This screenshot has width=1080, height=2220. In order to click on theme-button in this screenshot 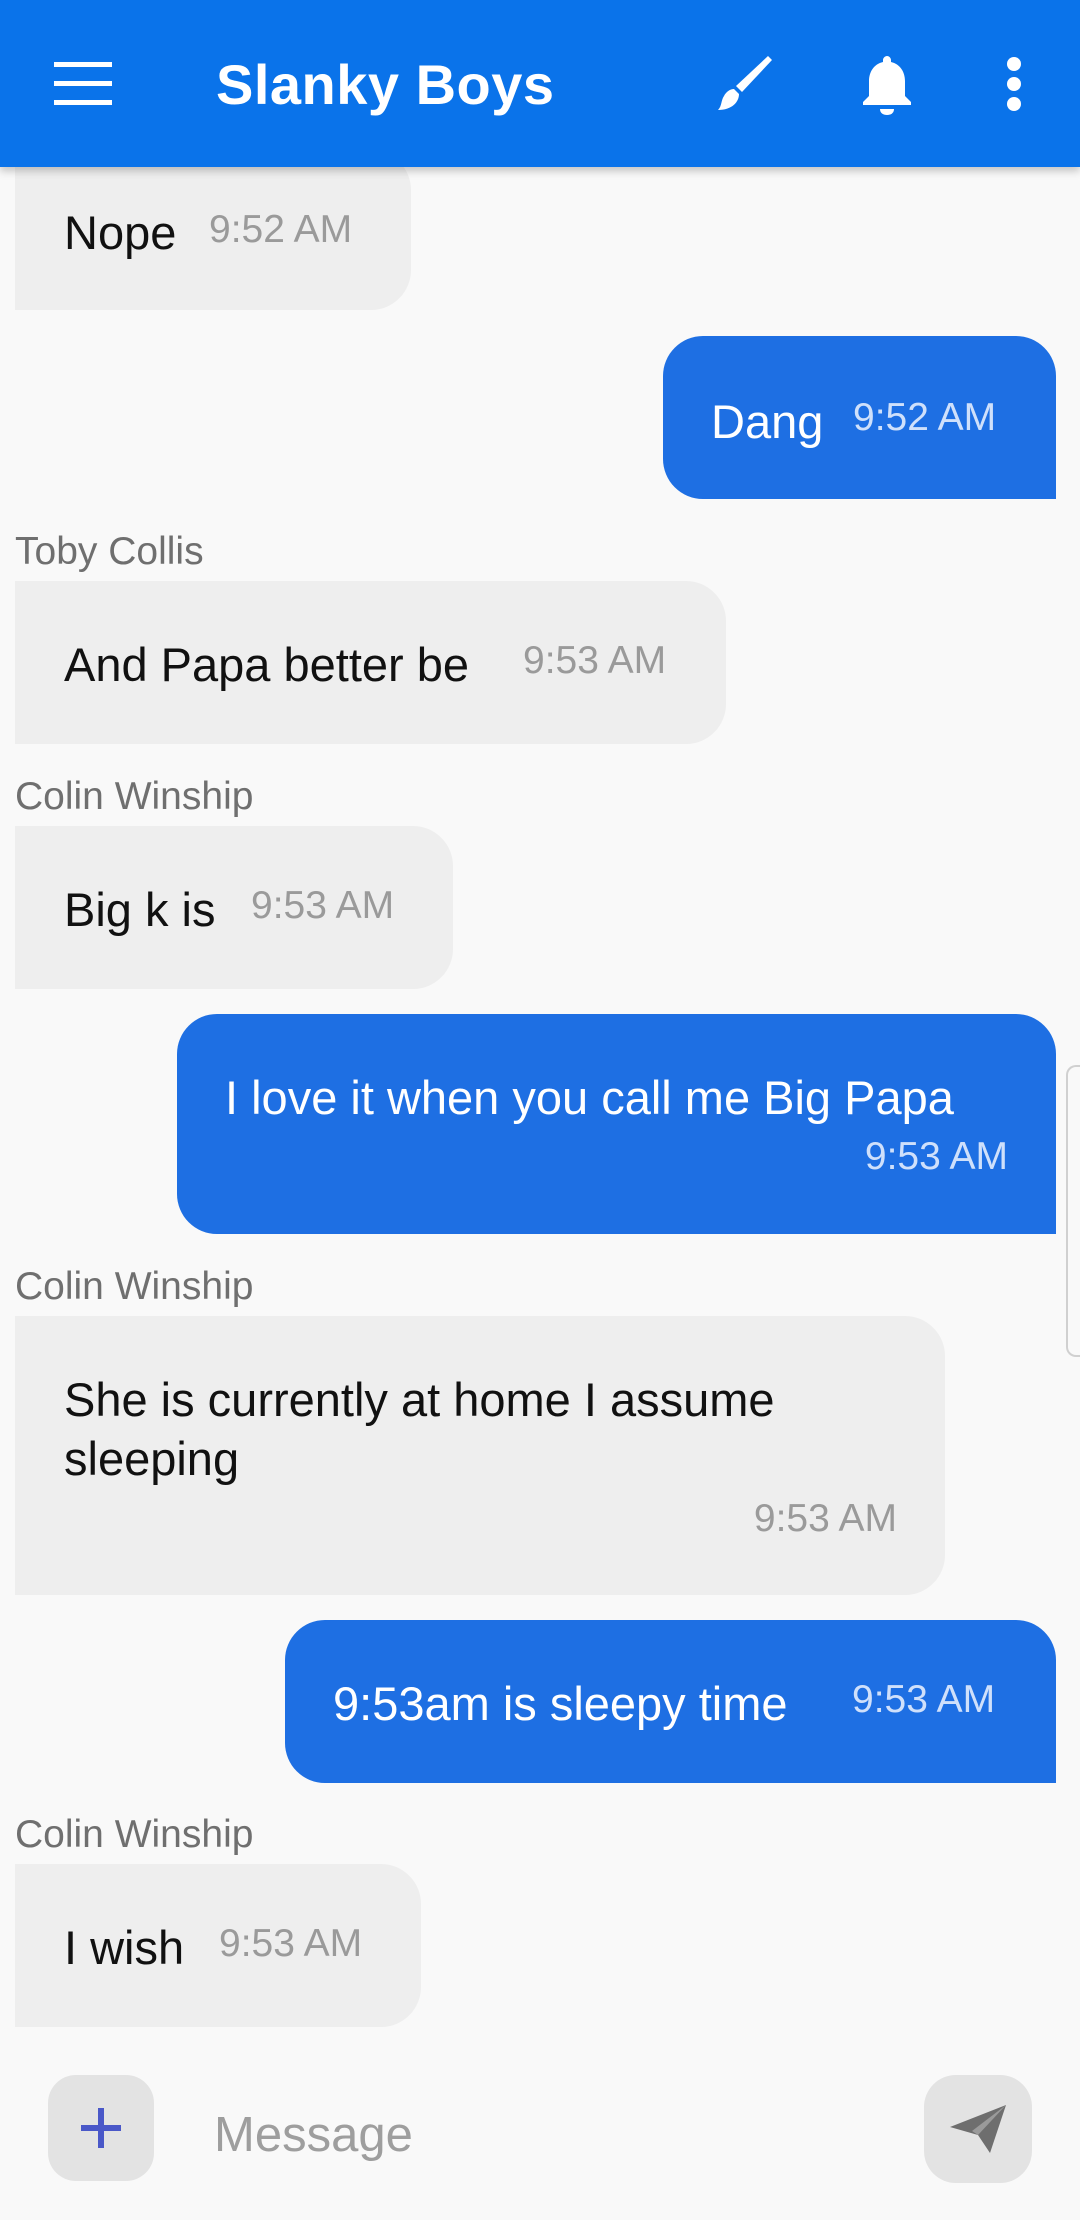, I will do `click(744, 84)`.